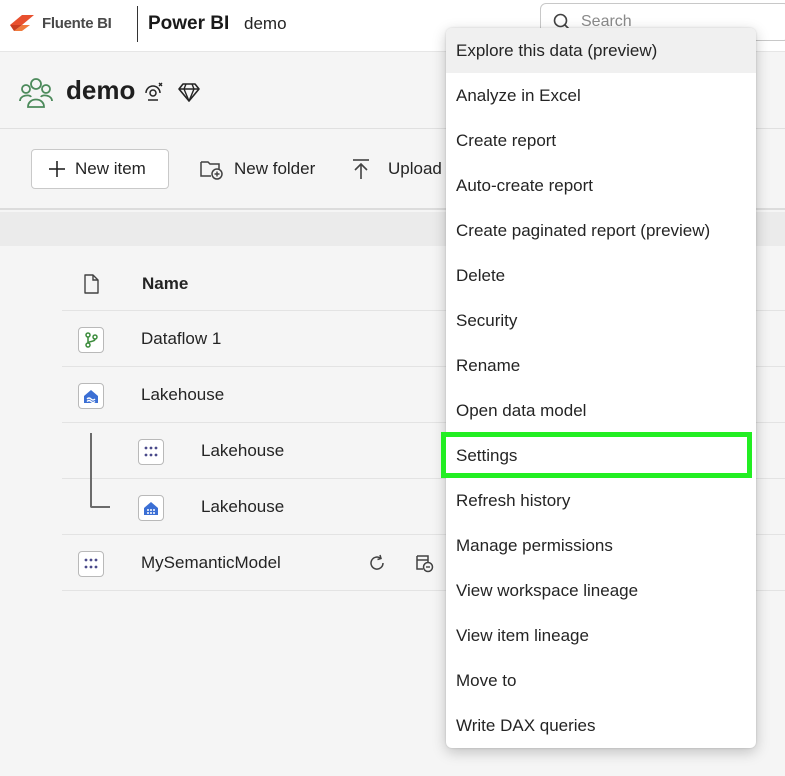 The image size is (785, 776). Describe the element at coordinates (265, 24) in the screenshot. I see `workspace-breadcrumb: demo` at that location.